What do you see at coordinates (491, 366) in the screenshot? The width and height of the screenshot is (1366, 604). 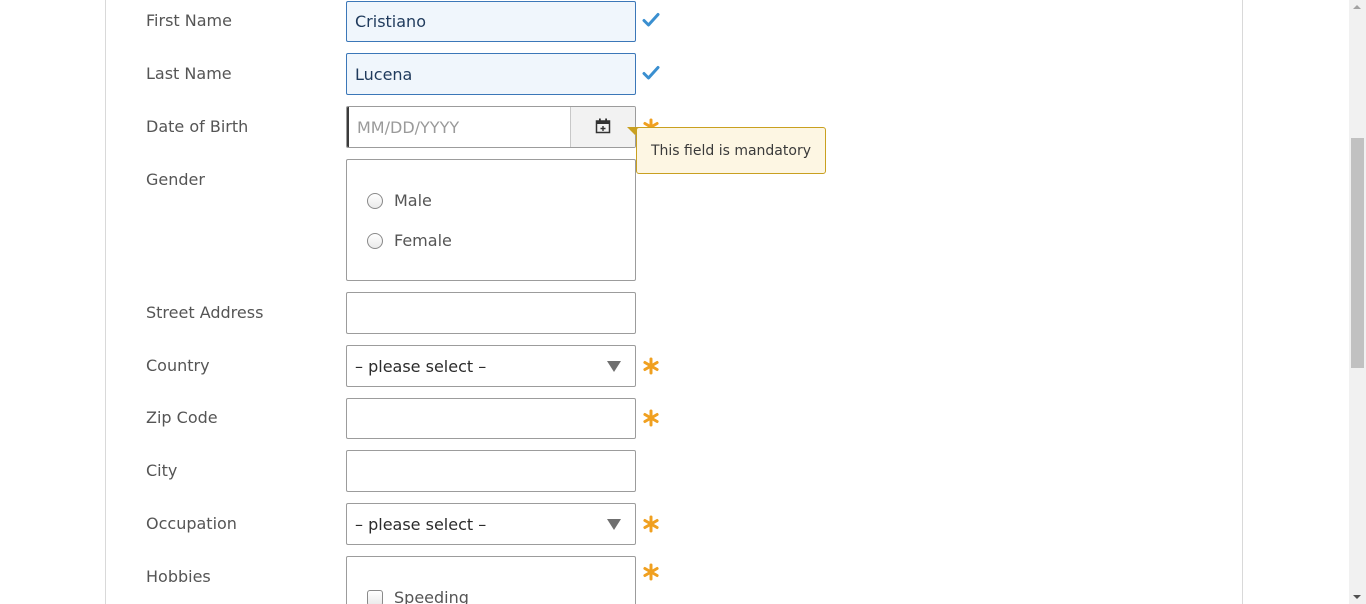 I see `country-select: – please select –` at bounding box center [491, 366].